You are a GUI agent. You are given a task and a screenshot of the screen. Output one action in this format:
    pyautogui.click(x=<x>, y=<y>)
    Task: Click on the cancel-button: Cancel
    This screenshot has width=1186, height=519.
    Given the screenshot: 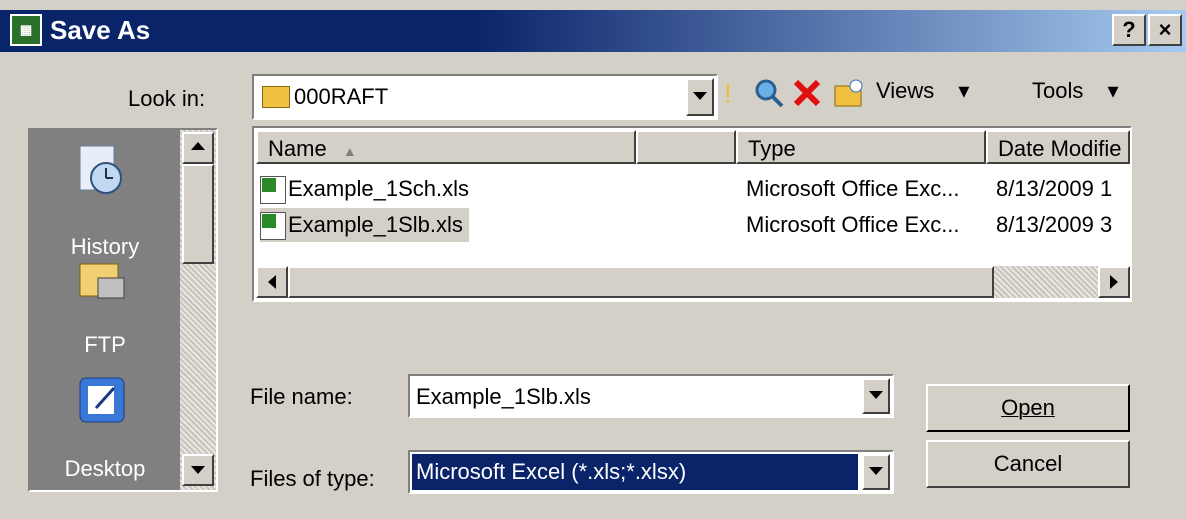 What is the action you would take?
    pyautogui.click(x=1028, y=464)
    